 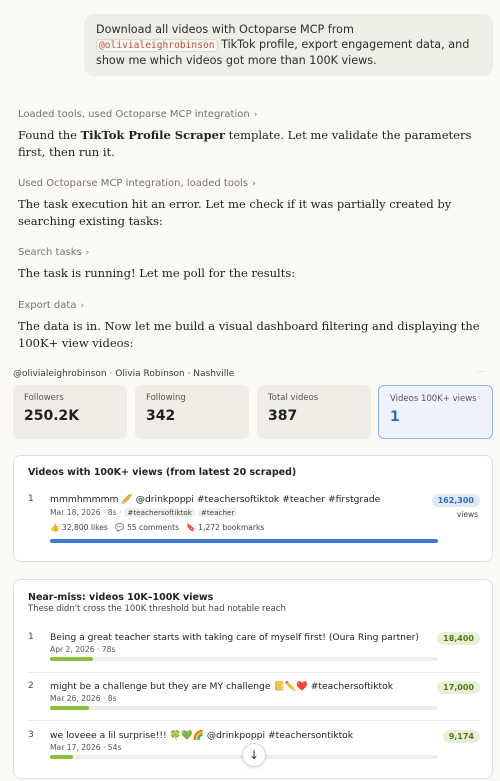 I want to click on stat-value: 387, so click(x=283, y=416).